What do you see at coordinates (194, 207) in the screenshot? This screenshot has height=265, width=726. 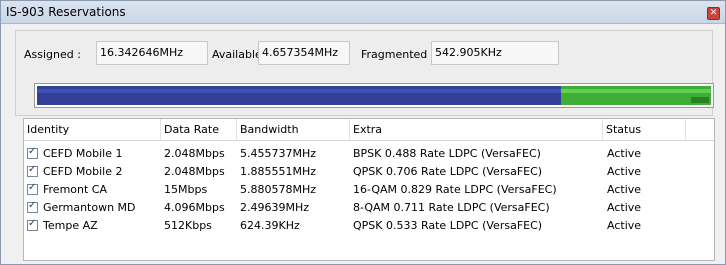 I see `data-rate-cell: 4.096Mbps` at bounding box center [194, 207].